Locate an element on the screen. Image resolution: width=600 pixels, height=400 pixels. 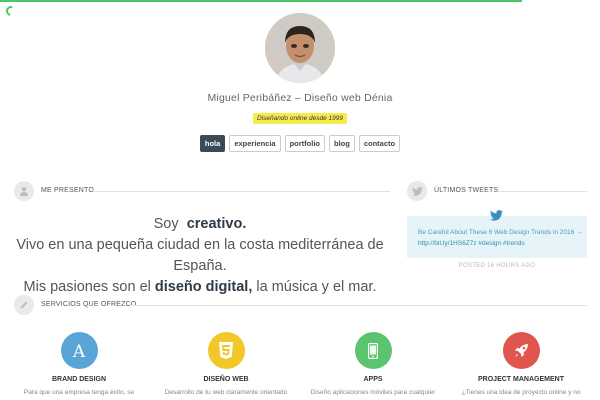
main-nav: hola experiencia portfolio blog contacto is located at coordinates (300, 143).